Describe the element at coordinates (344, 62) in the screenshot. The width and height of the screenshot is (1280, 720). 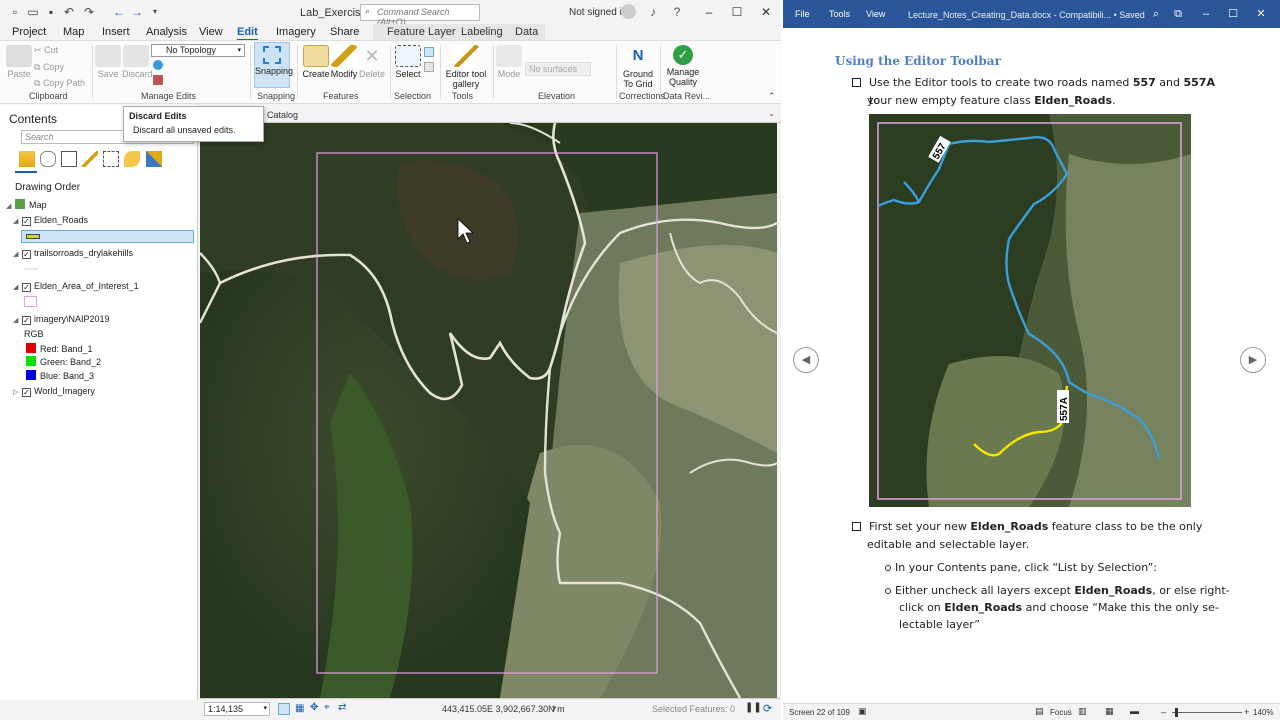
I see `modify-button: Modify` at that location.